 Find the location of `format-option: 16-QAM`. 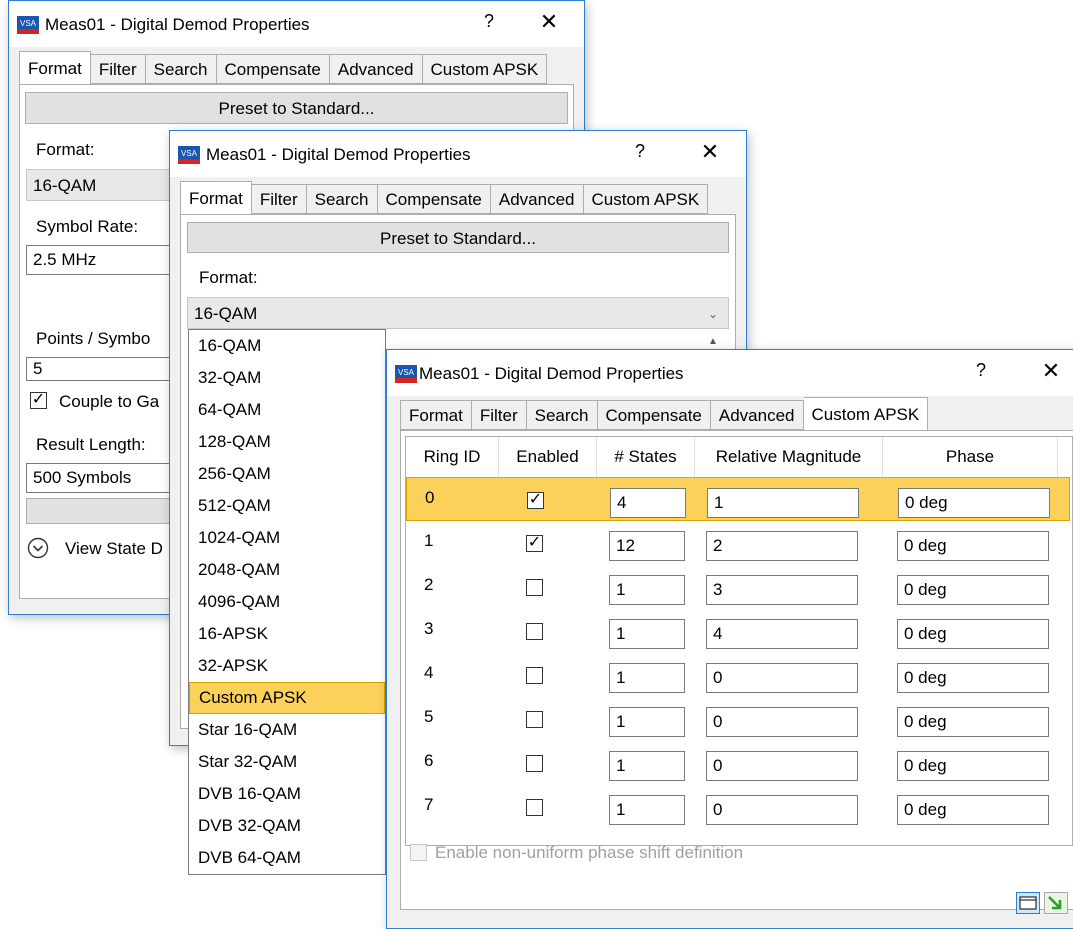

format-option: 16-QAM is located at coordinates (287, 346).